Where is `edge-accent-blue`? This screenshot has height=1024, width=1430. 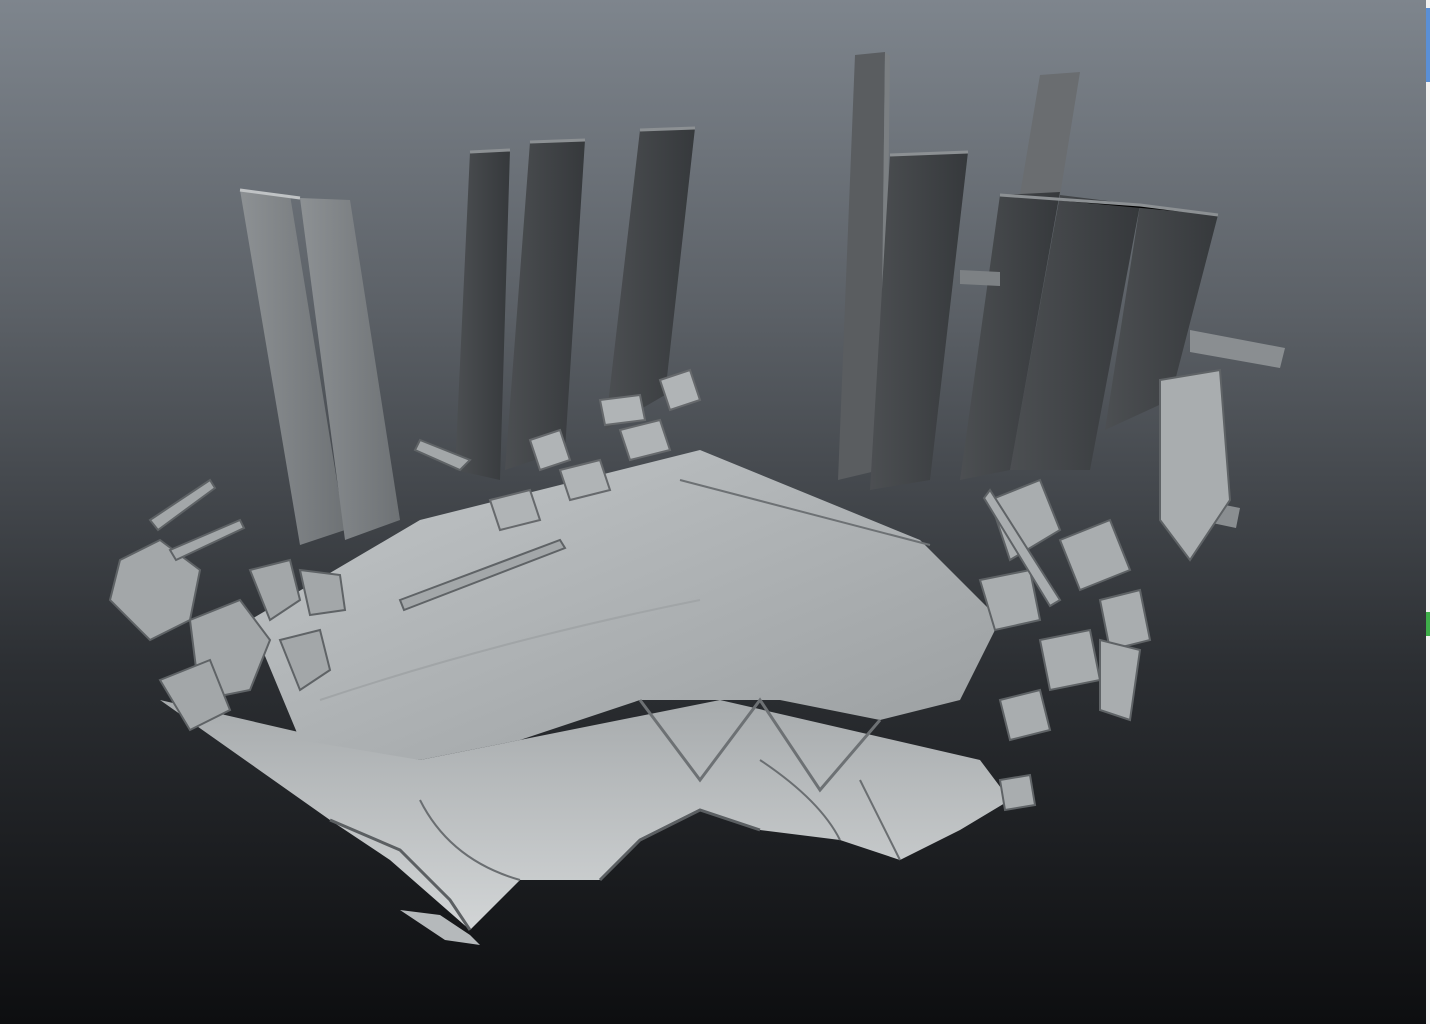
edge-accent-blue is located at coordinates (1428, 45).